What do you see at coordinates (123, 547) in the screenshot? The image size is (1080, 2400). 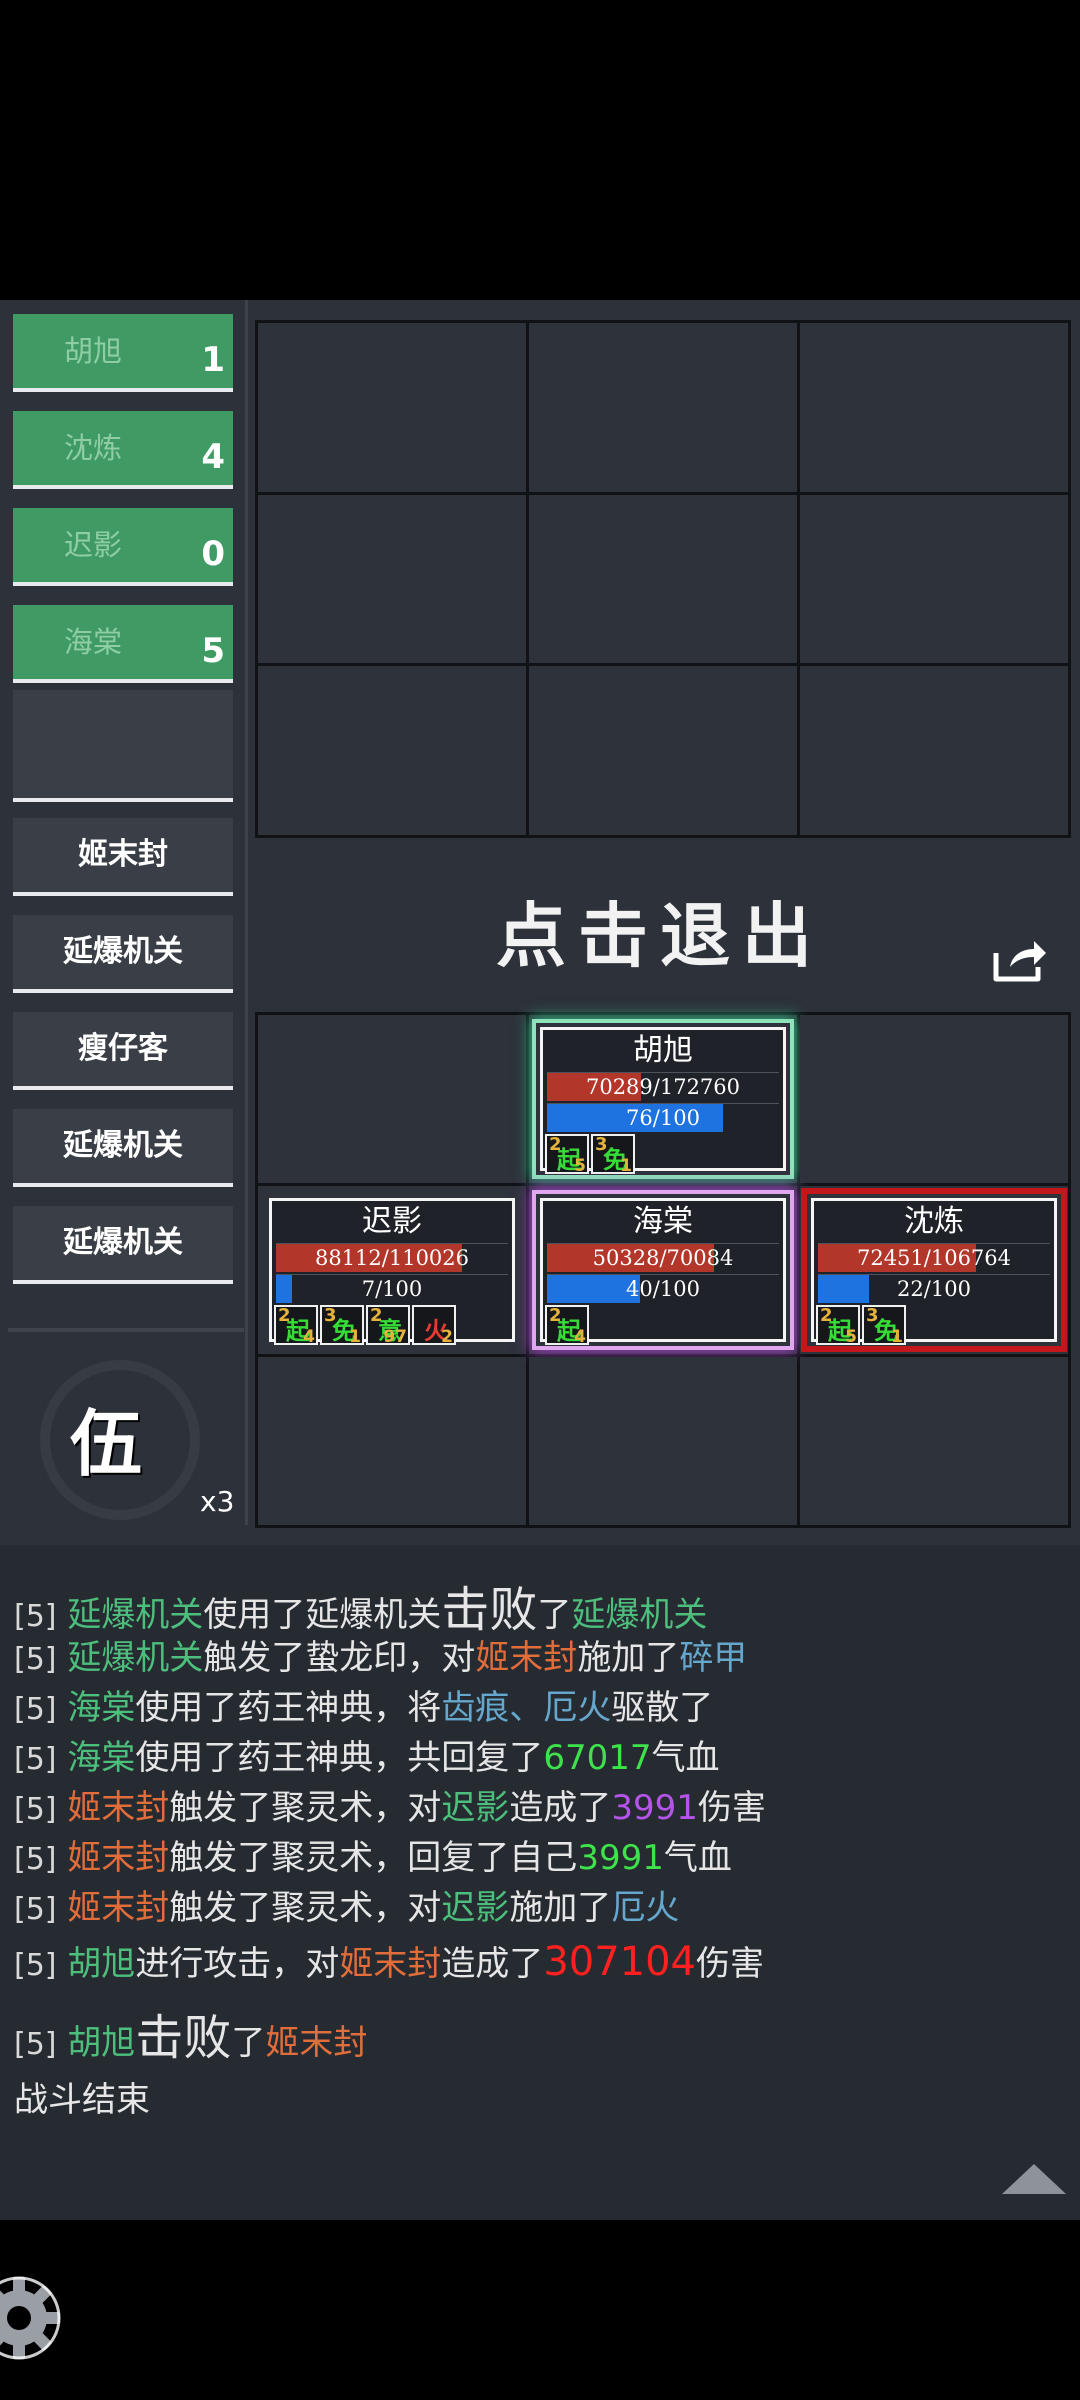 I see `ally-list-item: 迟影 0` at bounding box center [123, 547].